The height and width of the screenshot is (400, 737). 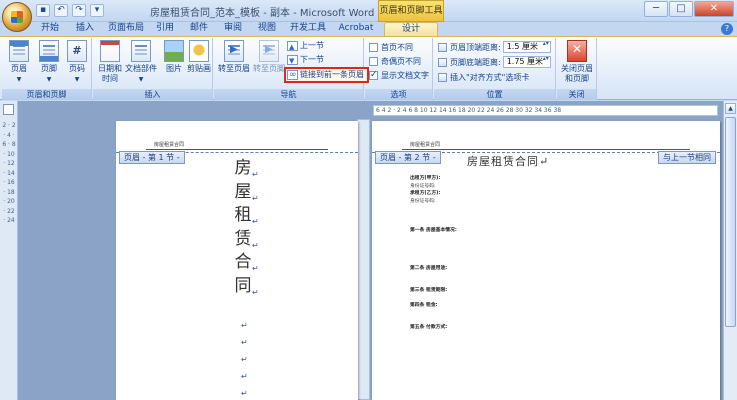 What do you see at coordinates (17, 17) in the screenshot?
I see `office-button` at bounding box center [17, 17].